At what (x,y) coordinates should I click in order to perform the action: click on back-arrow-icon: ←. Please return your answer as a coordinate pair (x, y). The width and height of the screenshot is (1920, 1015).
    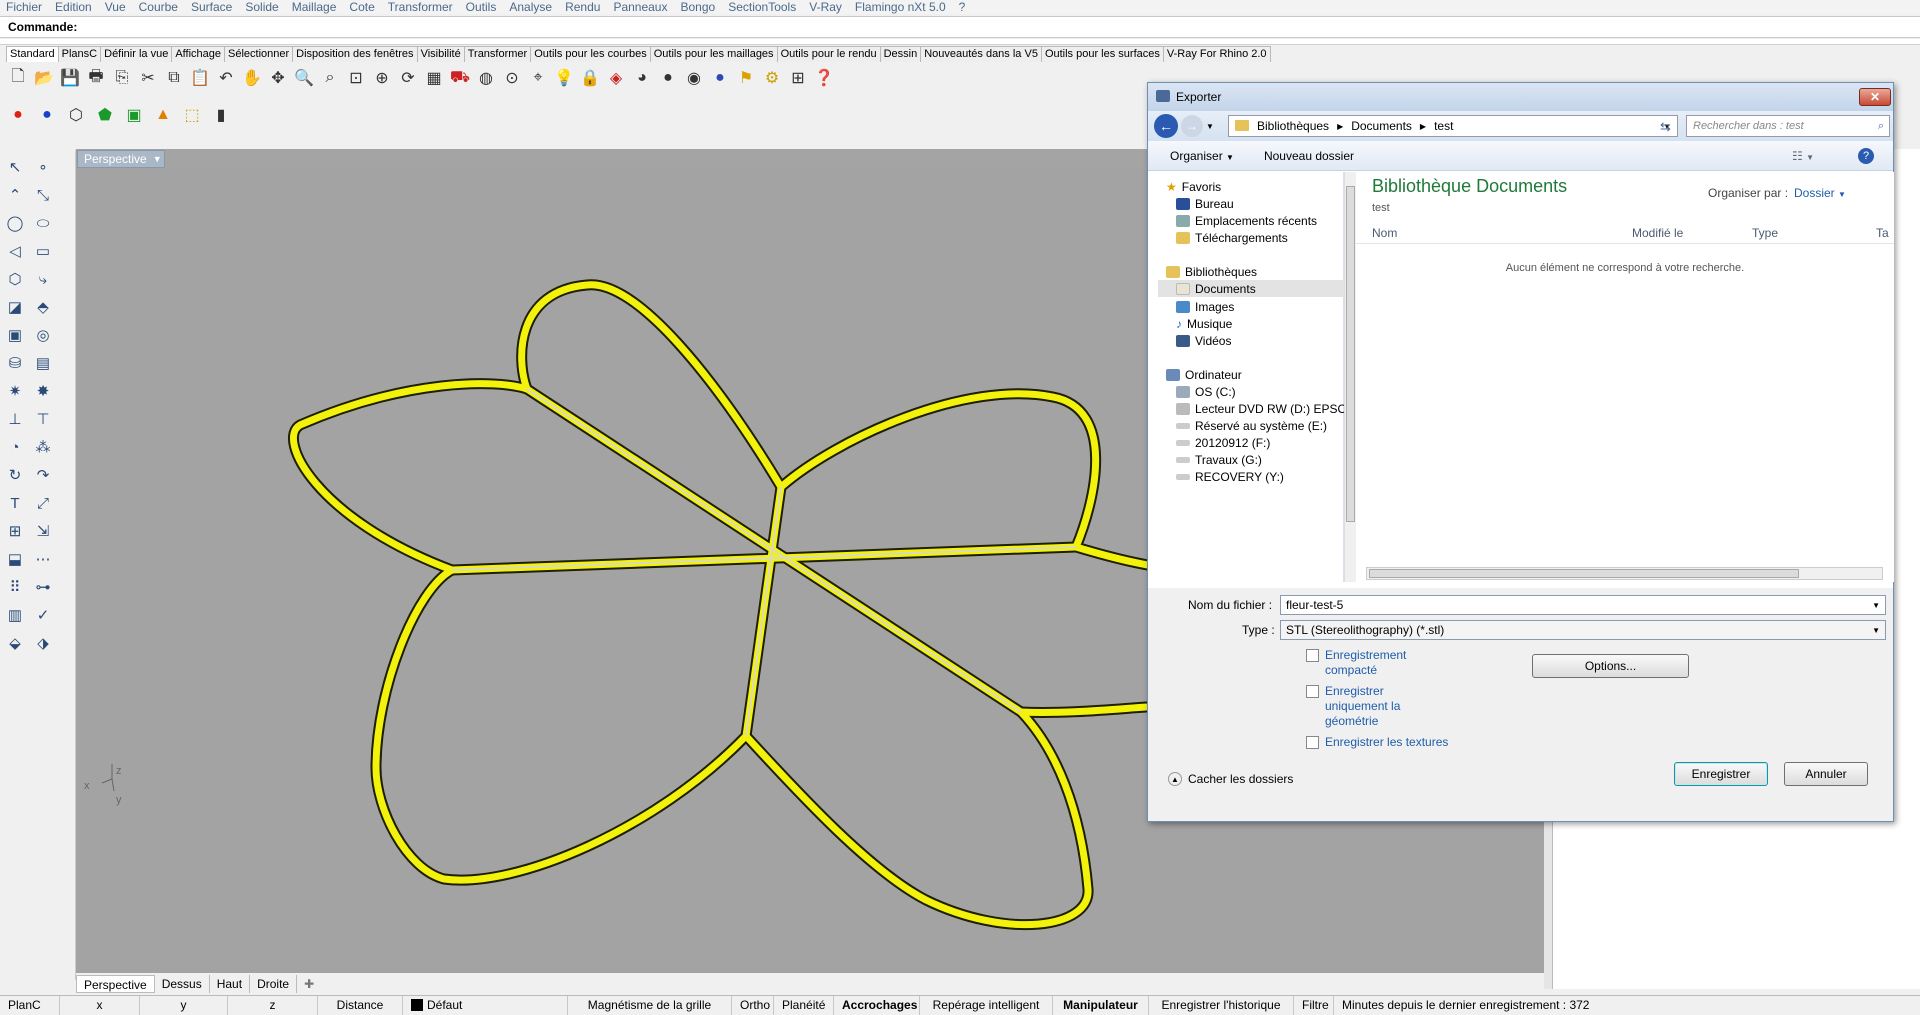
    Looking at the image, I should click on (1166, 126).